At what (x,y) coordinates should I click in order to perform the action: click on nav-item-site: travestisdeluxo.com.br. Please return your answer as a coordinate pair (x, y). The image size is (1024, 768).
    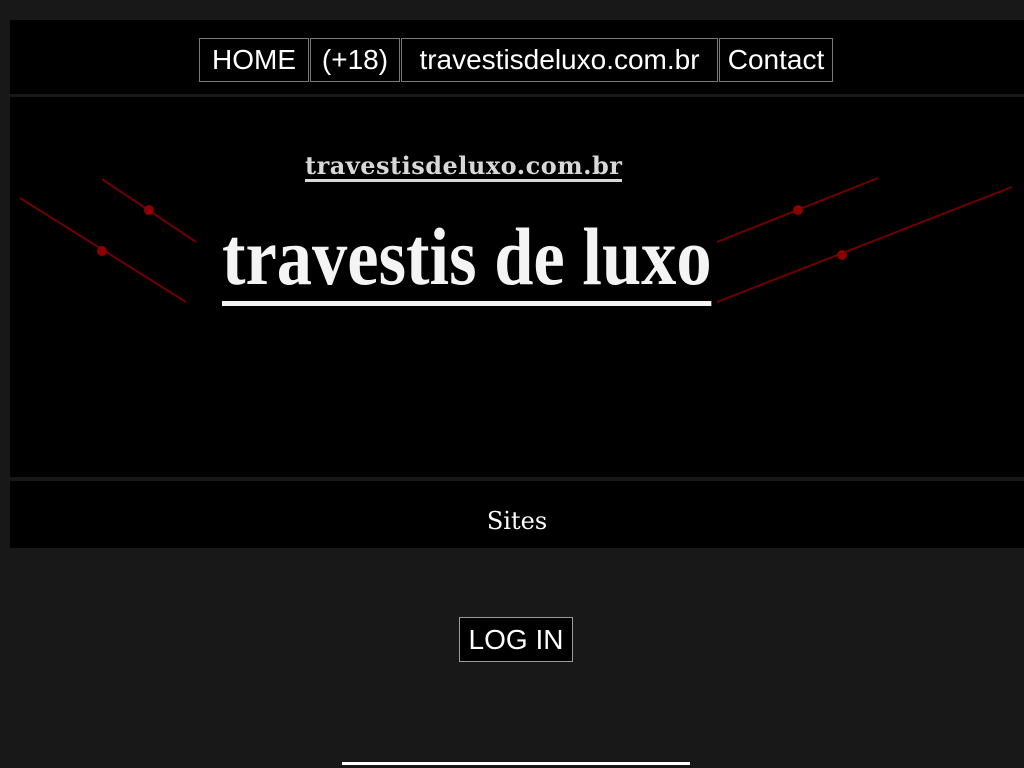
    Looking at the image, I should click on (559, 60).